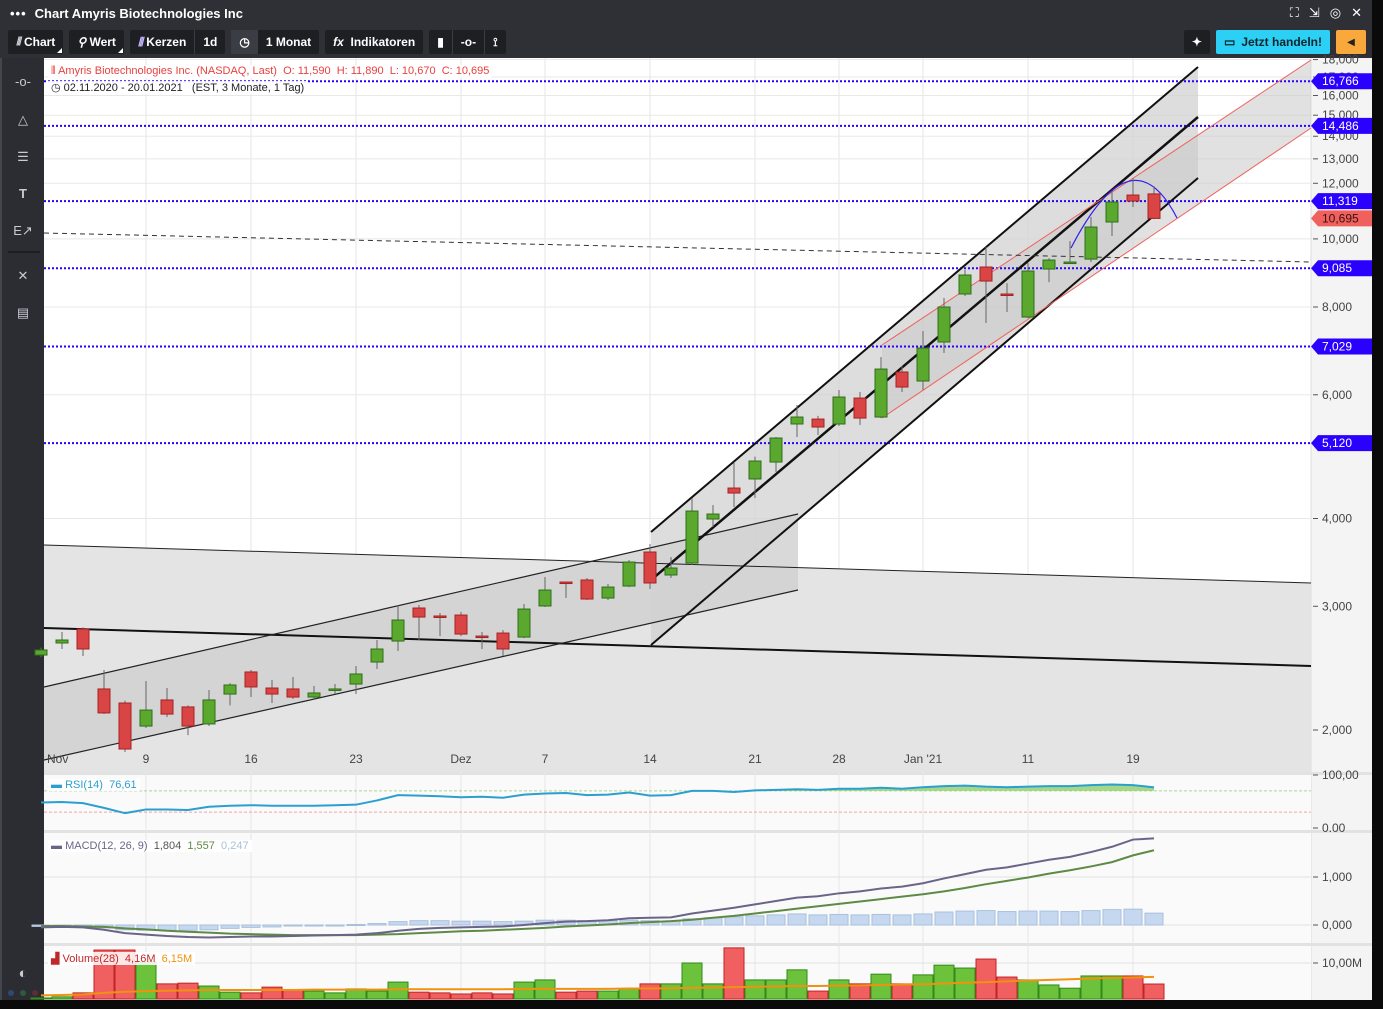 The image size is (1383, 1009). I want to click on y-tick-label: 2,000, so click(1337, 730).